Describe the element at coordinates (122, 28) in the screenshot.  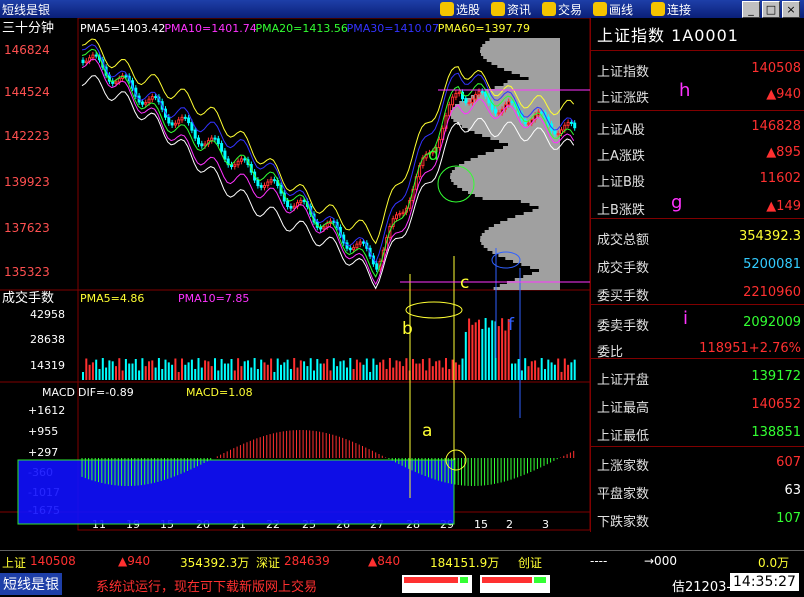
I see `ma-label: PMA5=1403.42` at that location.